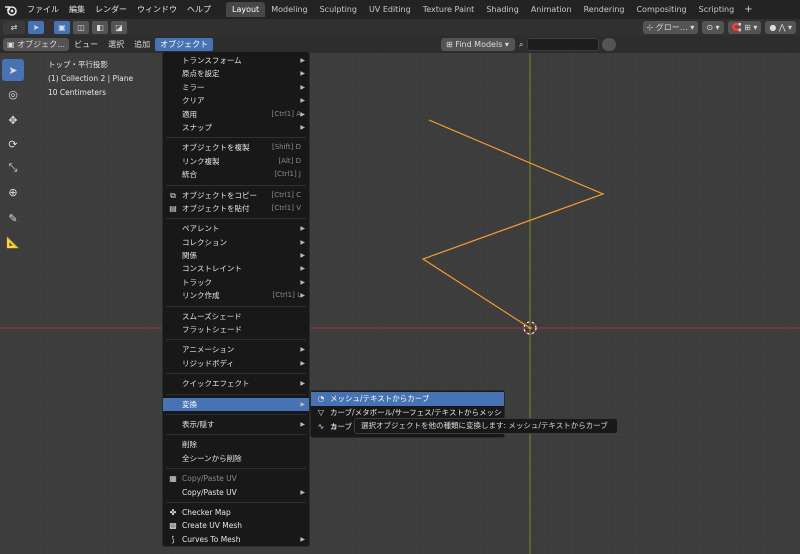  Describe the element at coordinates (717, 9) in the screenshot. I see `tab-scripting: Scripting` at that location.